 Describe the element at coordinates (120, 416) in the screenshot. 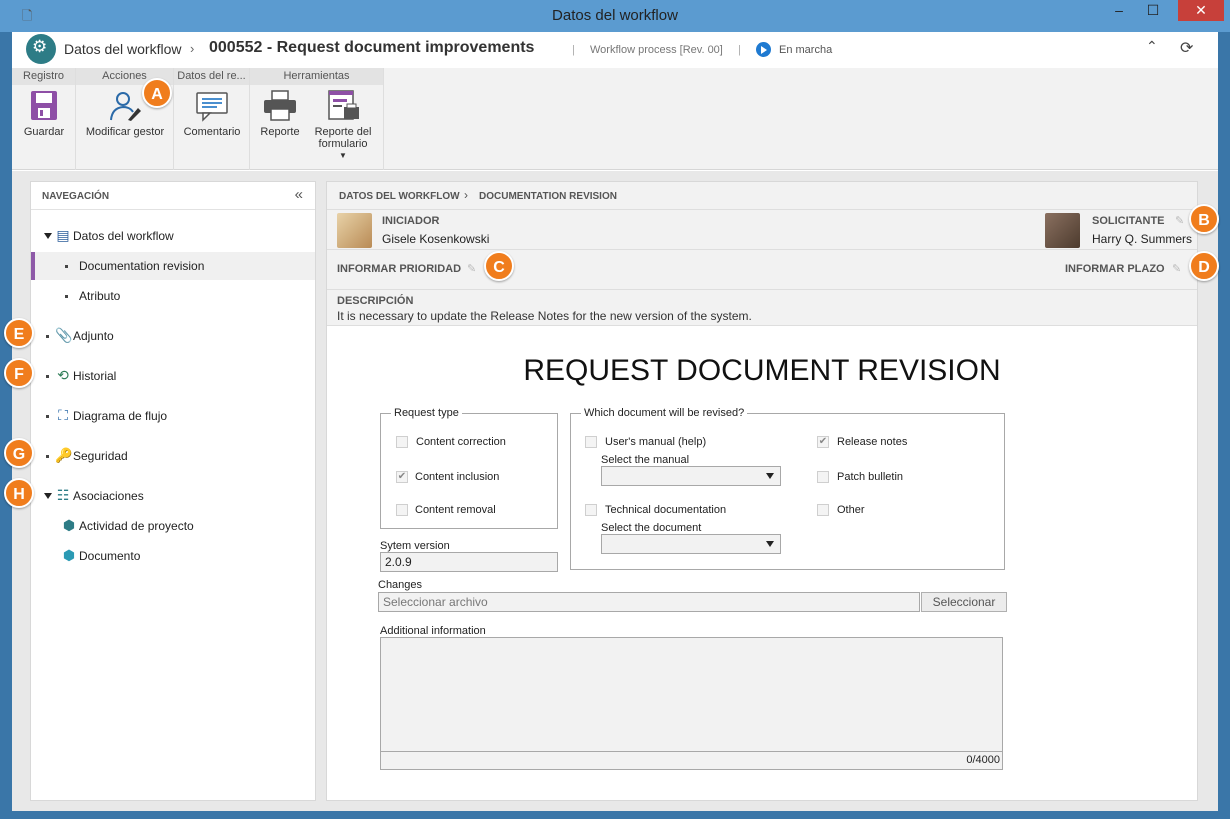

I see `nav-label: Diagrama de flujo` at that location.